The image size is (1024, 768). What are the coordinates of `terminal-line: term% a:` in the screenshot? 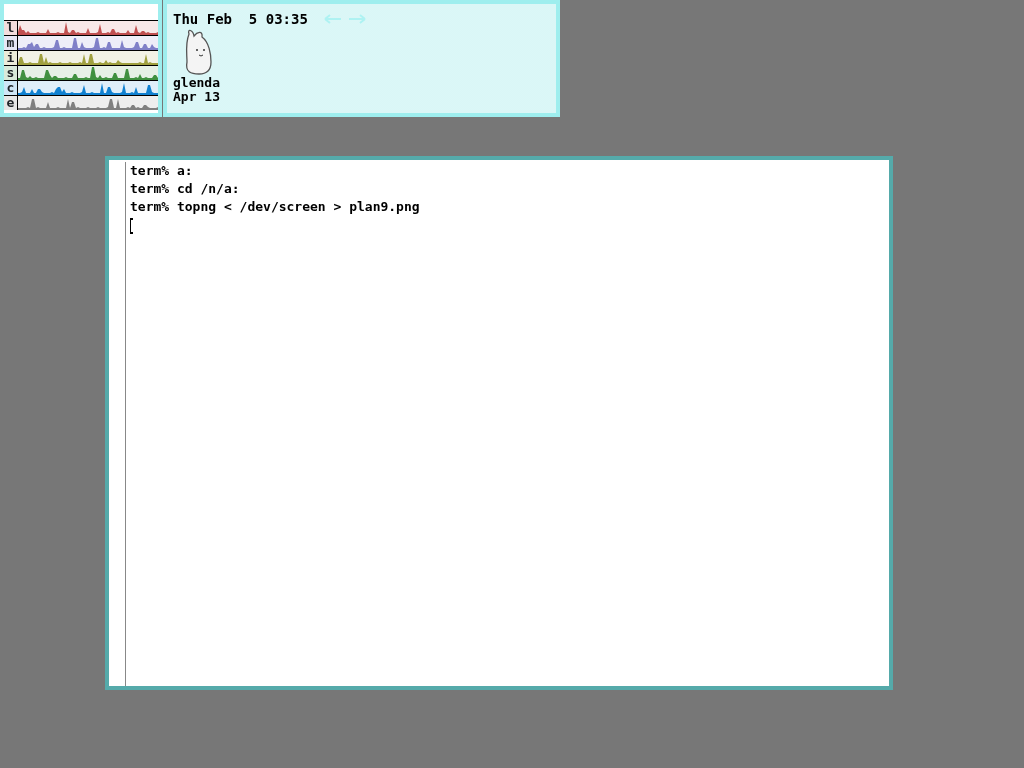 It's located at (162, 171).